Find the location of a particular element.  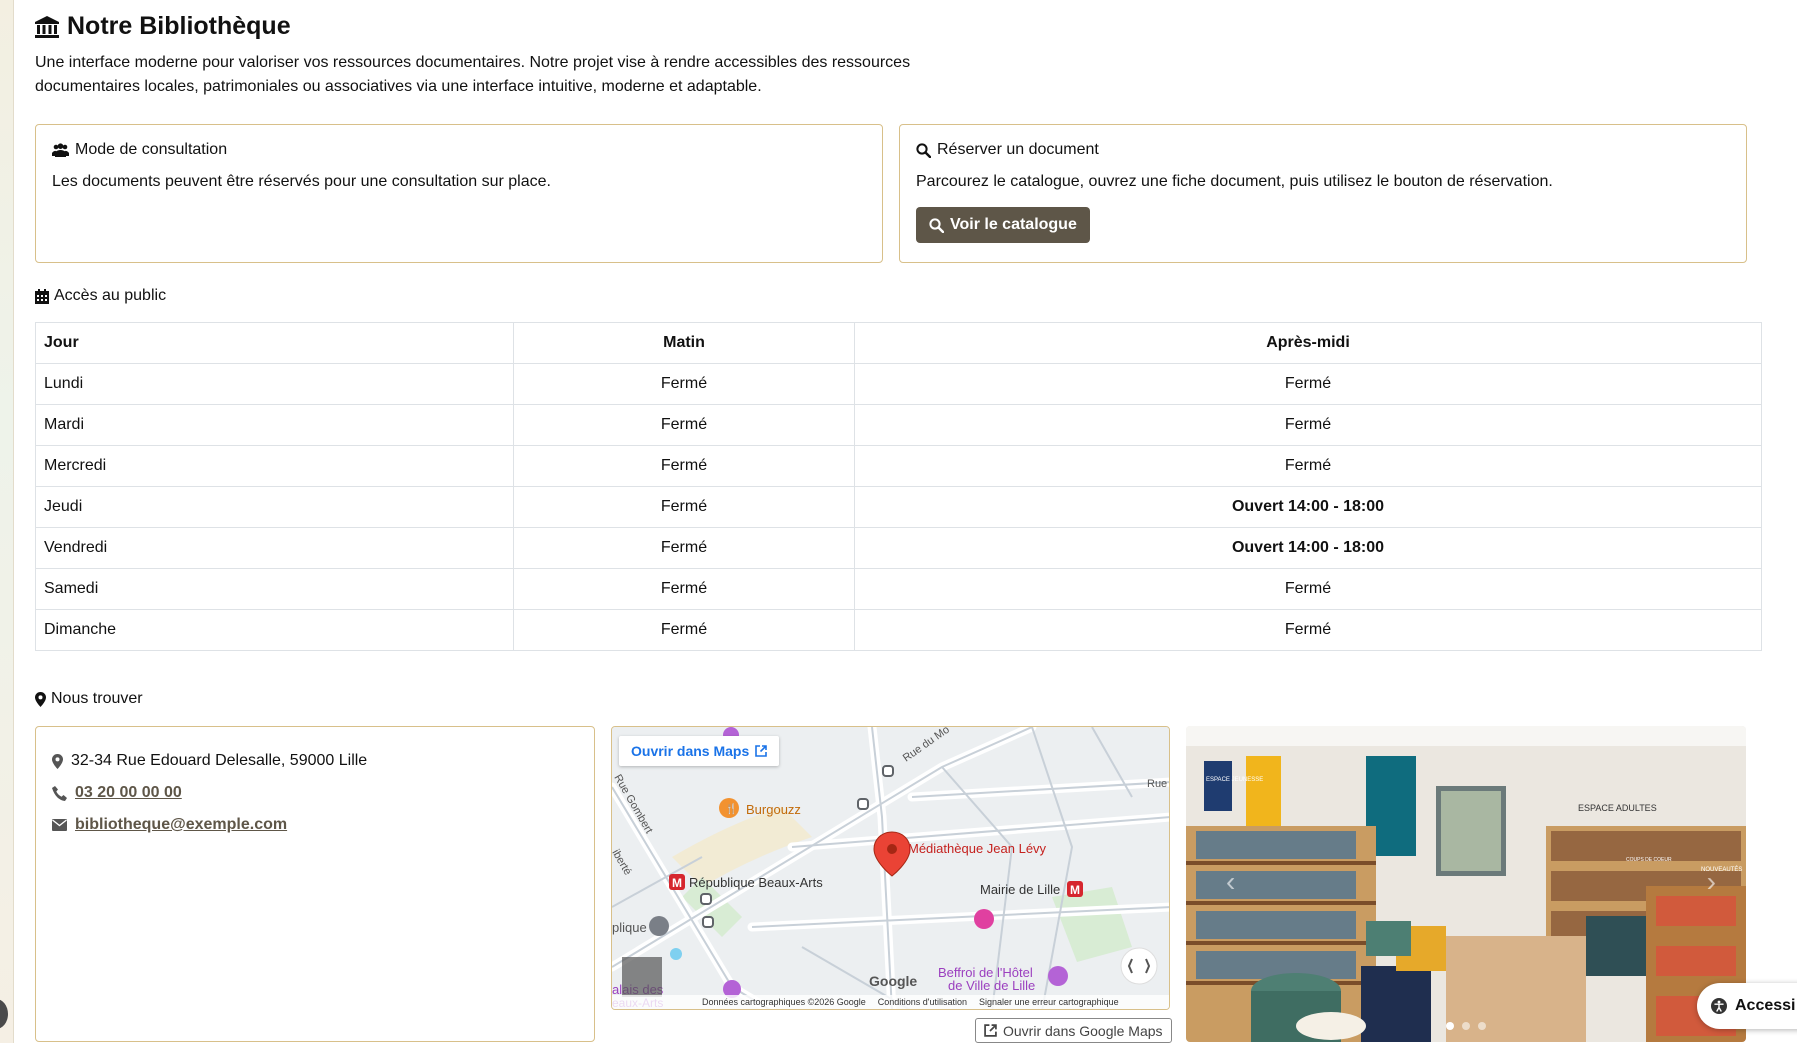

day-cell: Lundi is located at coordinates (274, 384).